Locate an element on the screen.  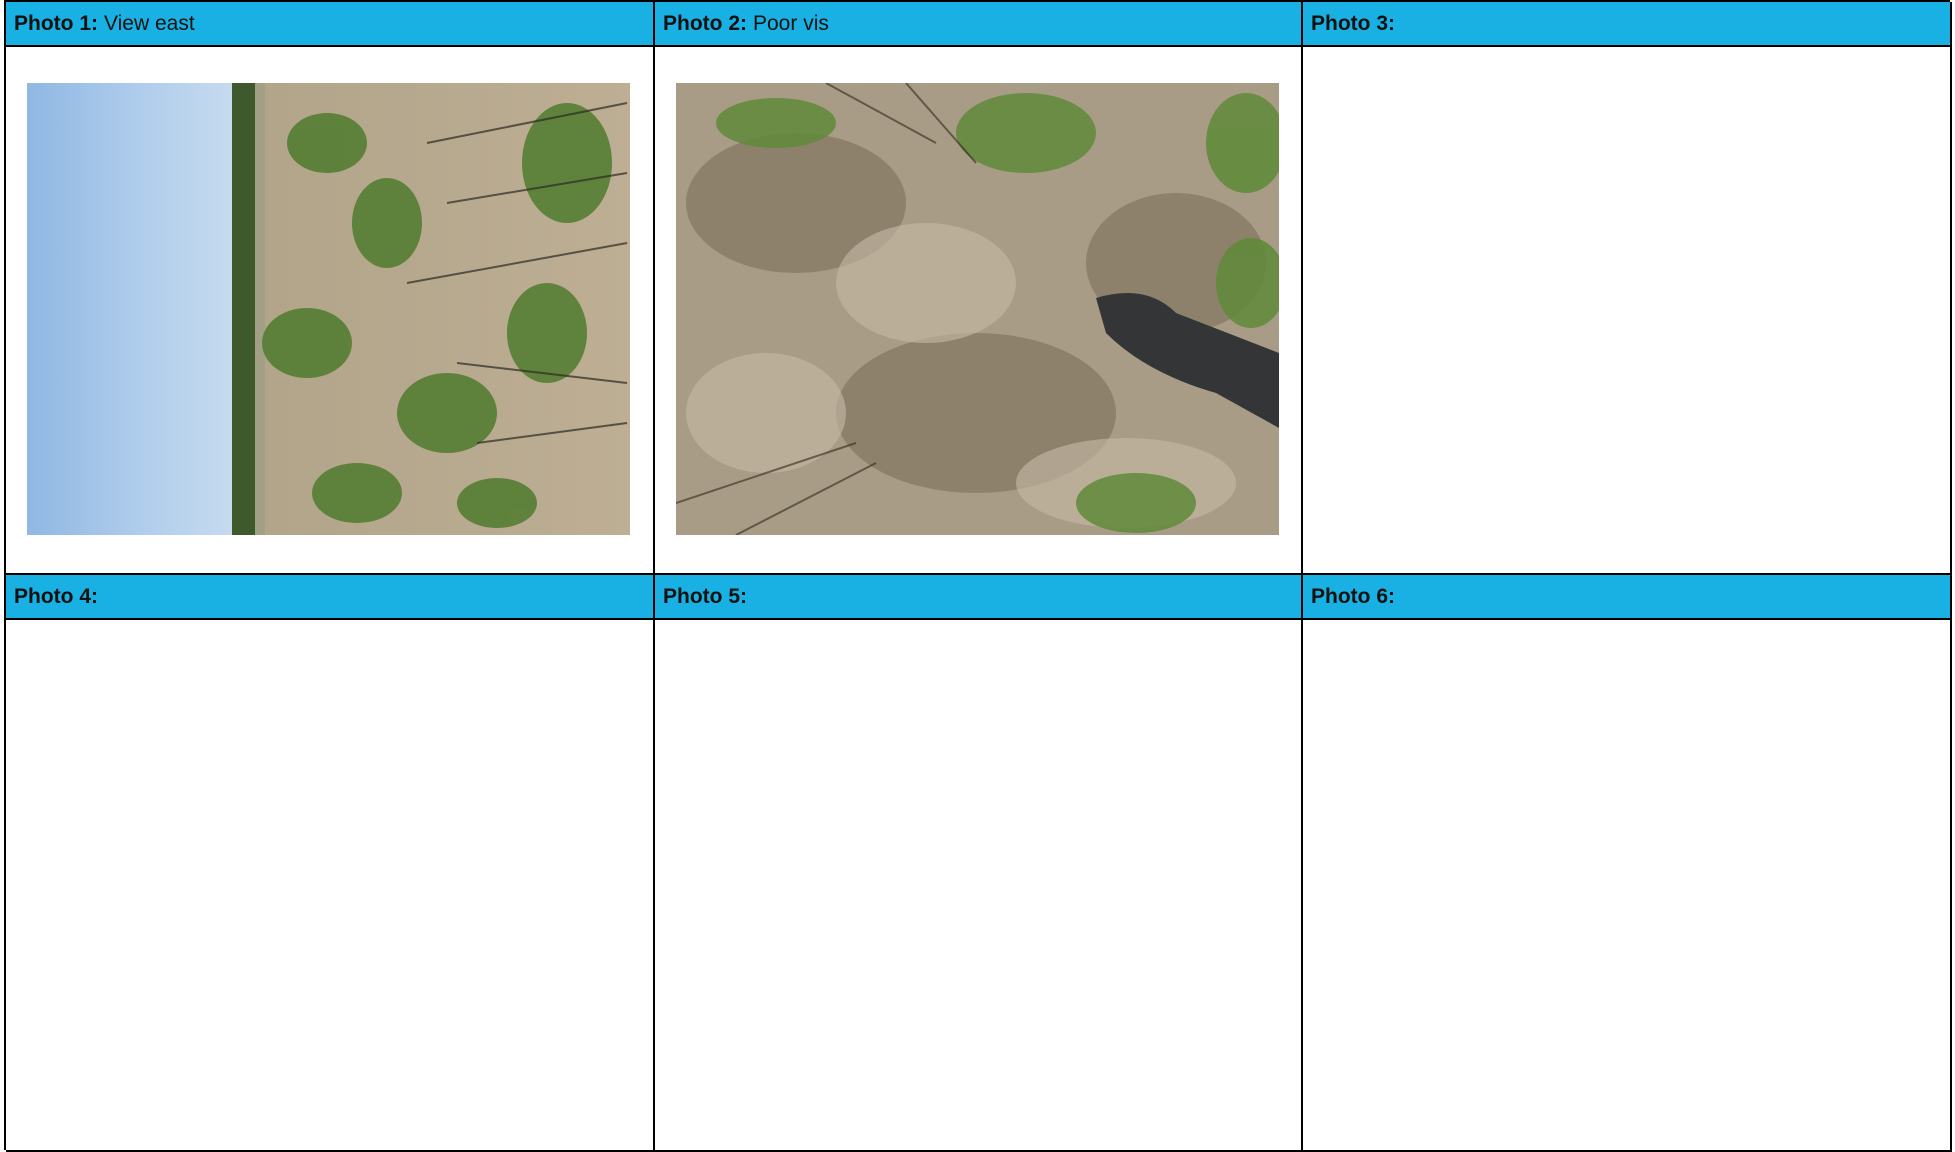
photo-label: Photo 4: is located at coordinates (56, 596).